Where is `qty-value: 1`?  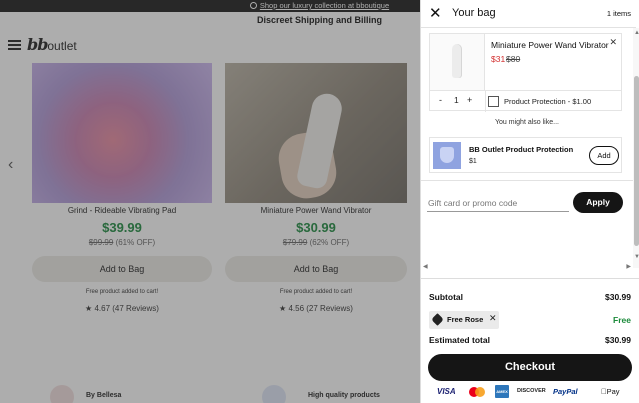 qty-value: 1 is located at coordinates (456, 100).